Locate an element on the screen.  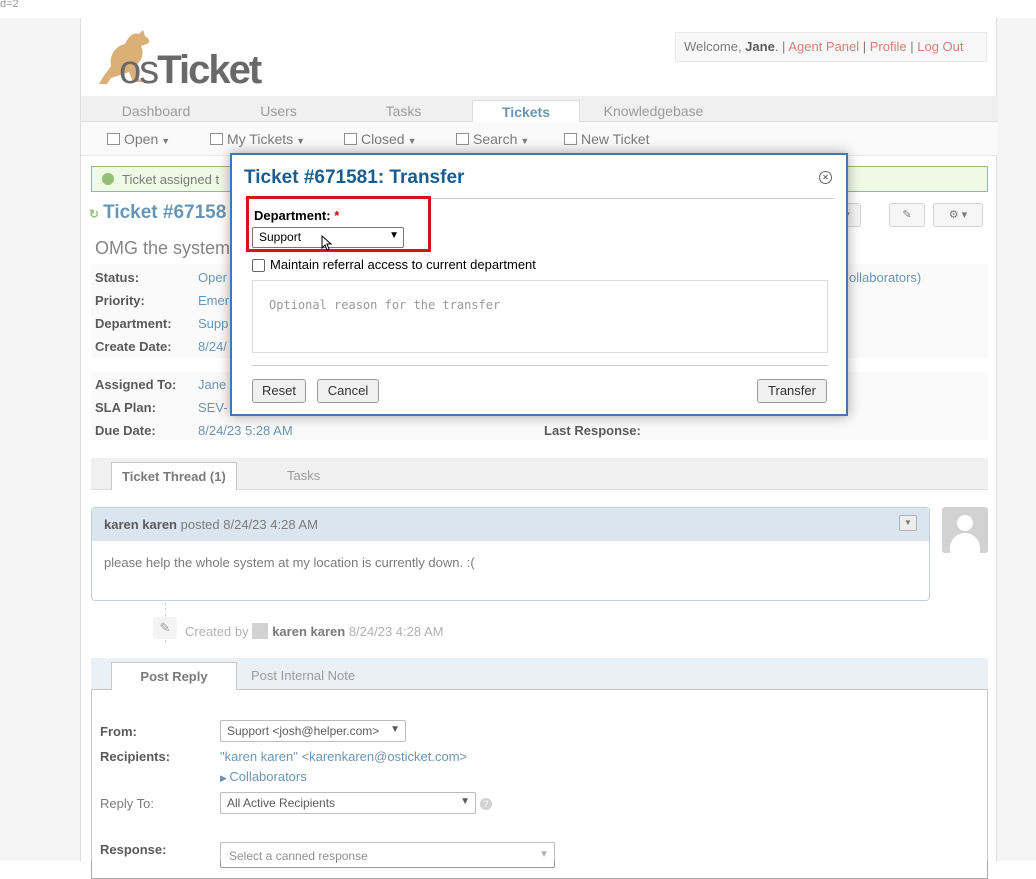
required-mark: * is located at coordinates (337, 215).